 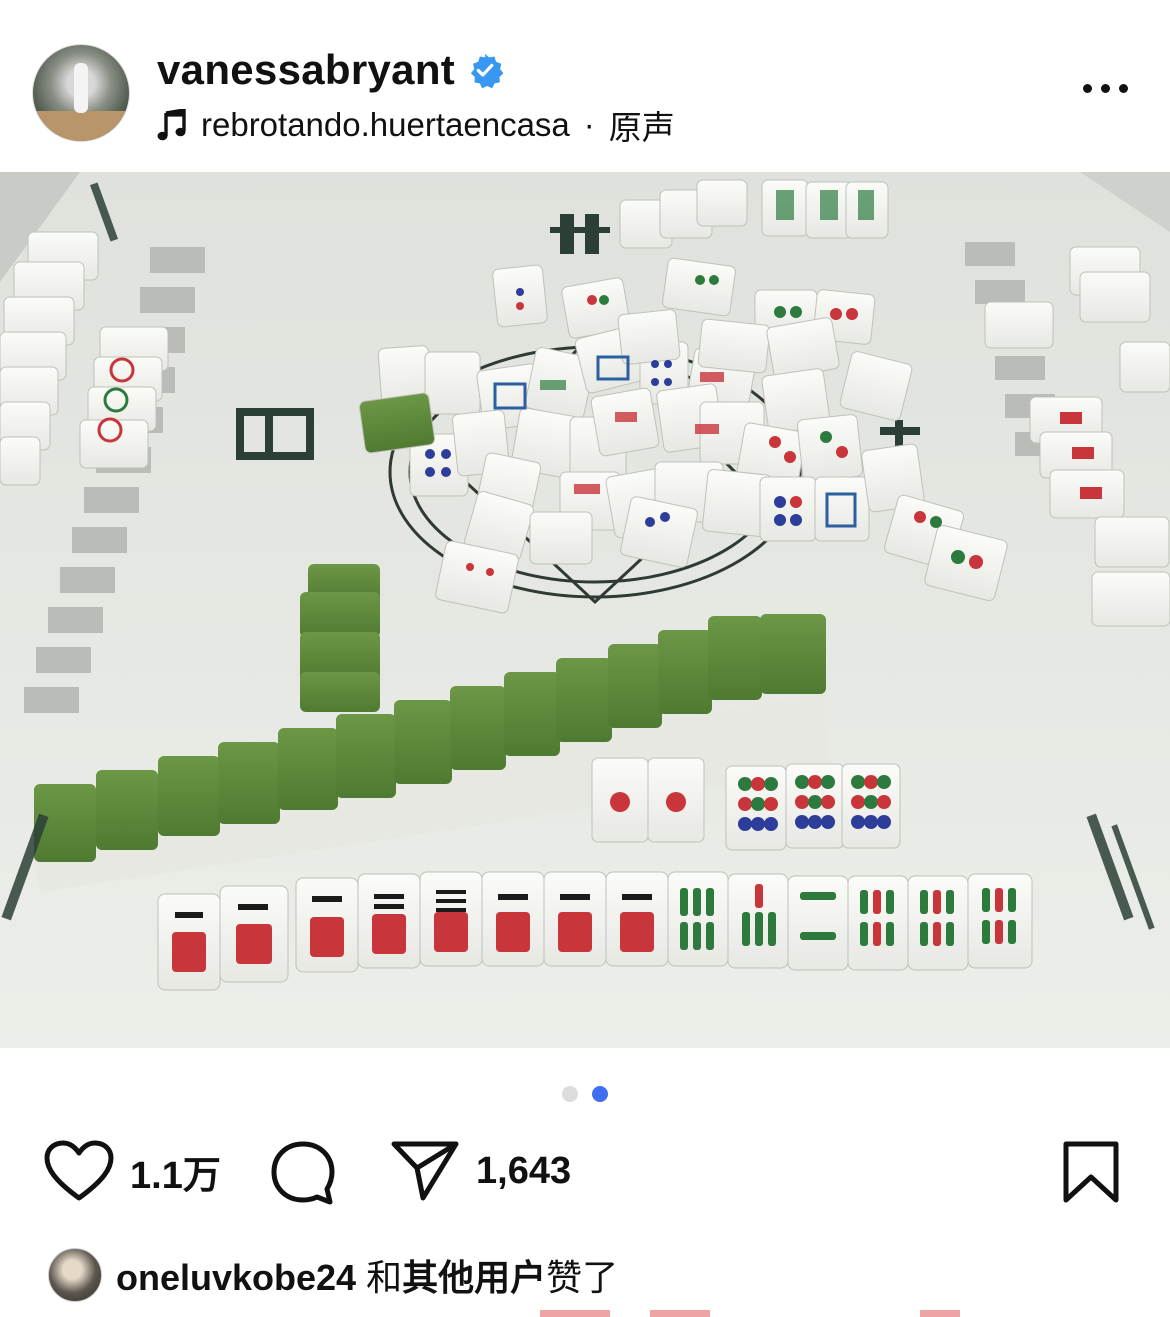 I want to click on share-count: 1,643, so click(x=523, y=1171).